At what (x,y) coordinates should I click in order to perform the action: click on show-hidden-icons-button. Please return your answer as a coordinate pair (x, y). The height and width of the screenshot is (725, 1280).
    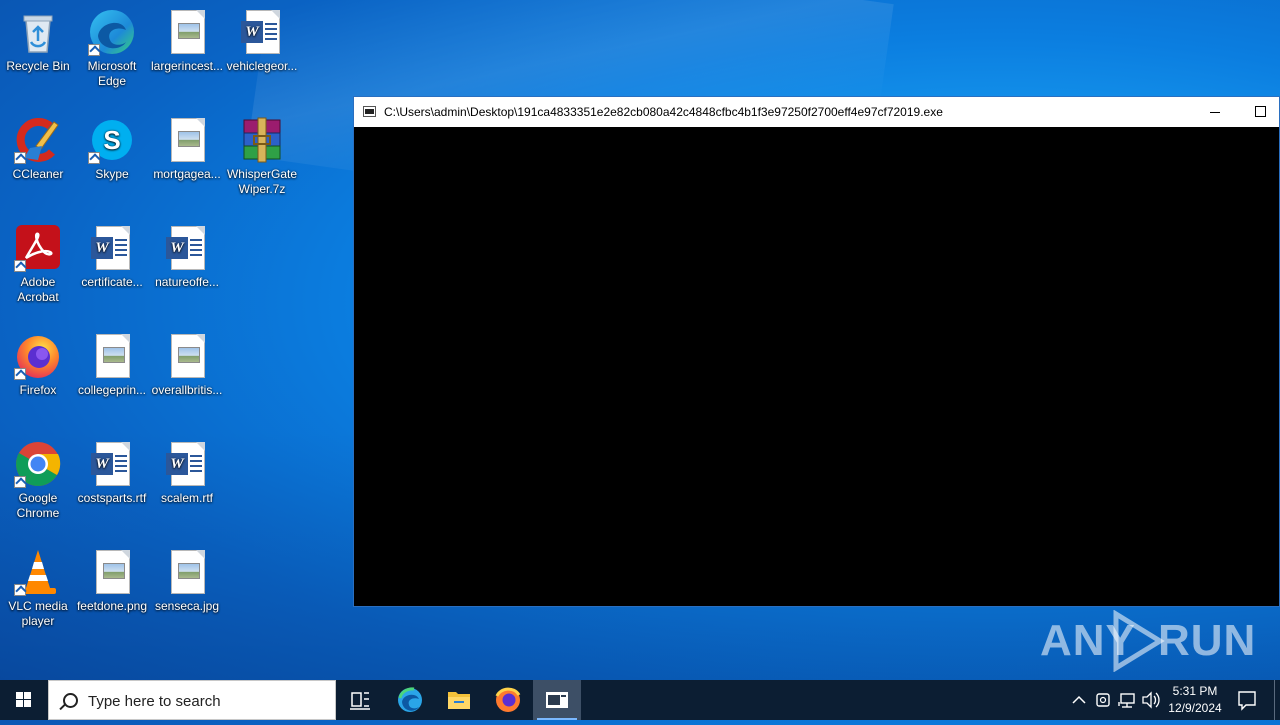
    Looking at the image, I should click on (1079, 700).